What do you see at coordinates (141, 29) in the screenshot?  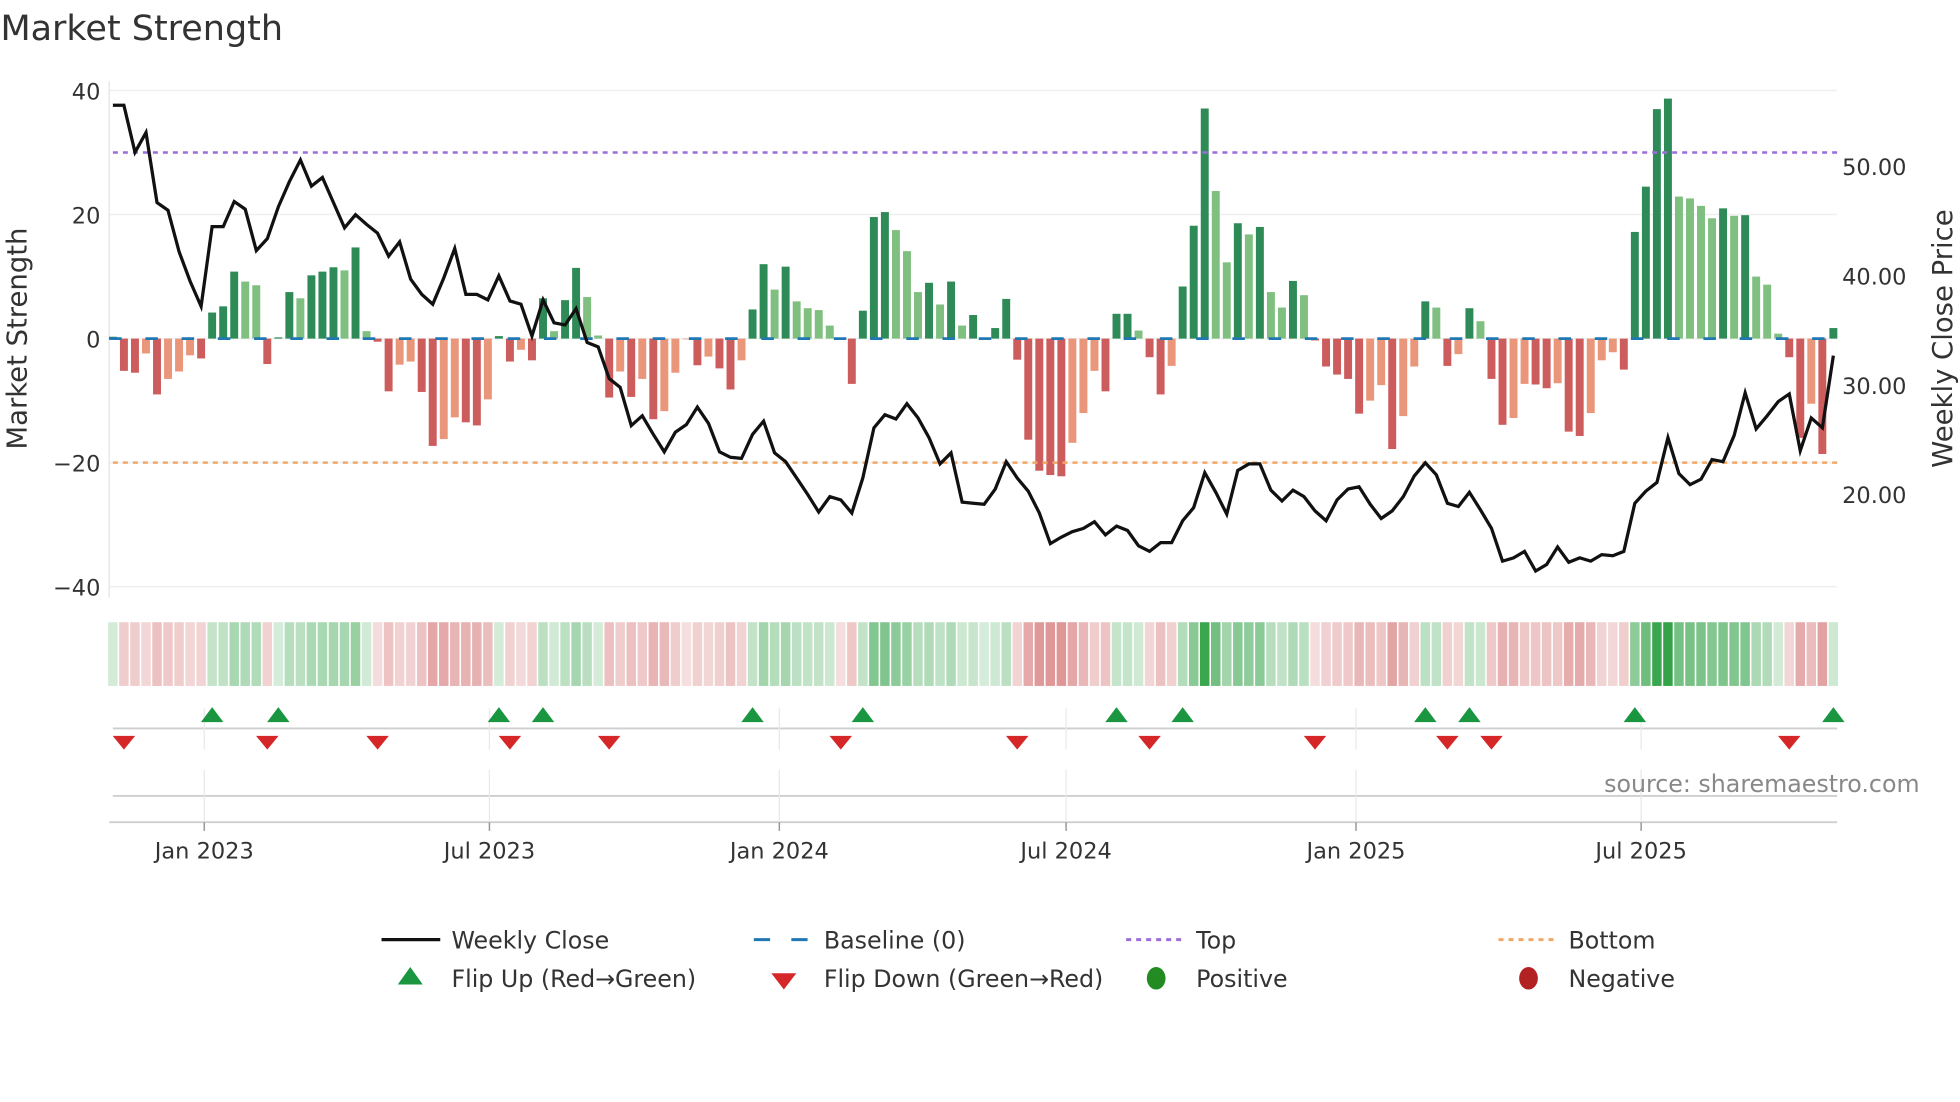 I see `chart-title: Market Strength` at bounding box center [141, 29].